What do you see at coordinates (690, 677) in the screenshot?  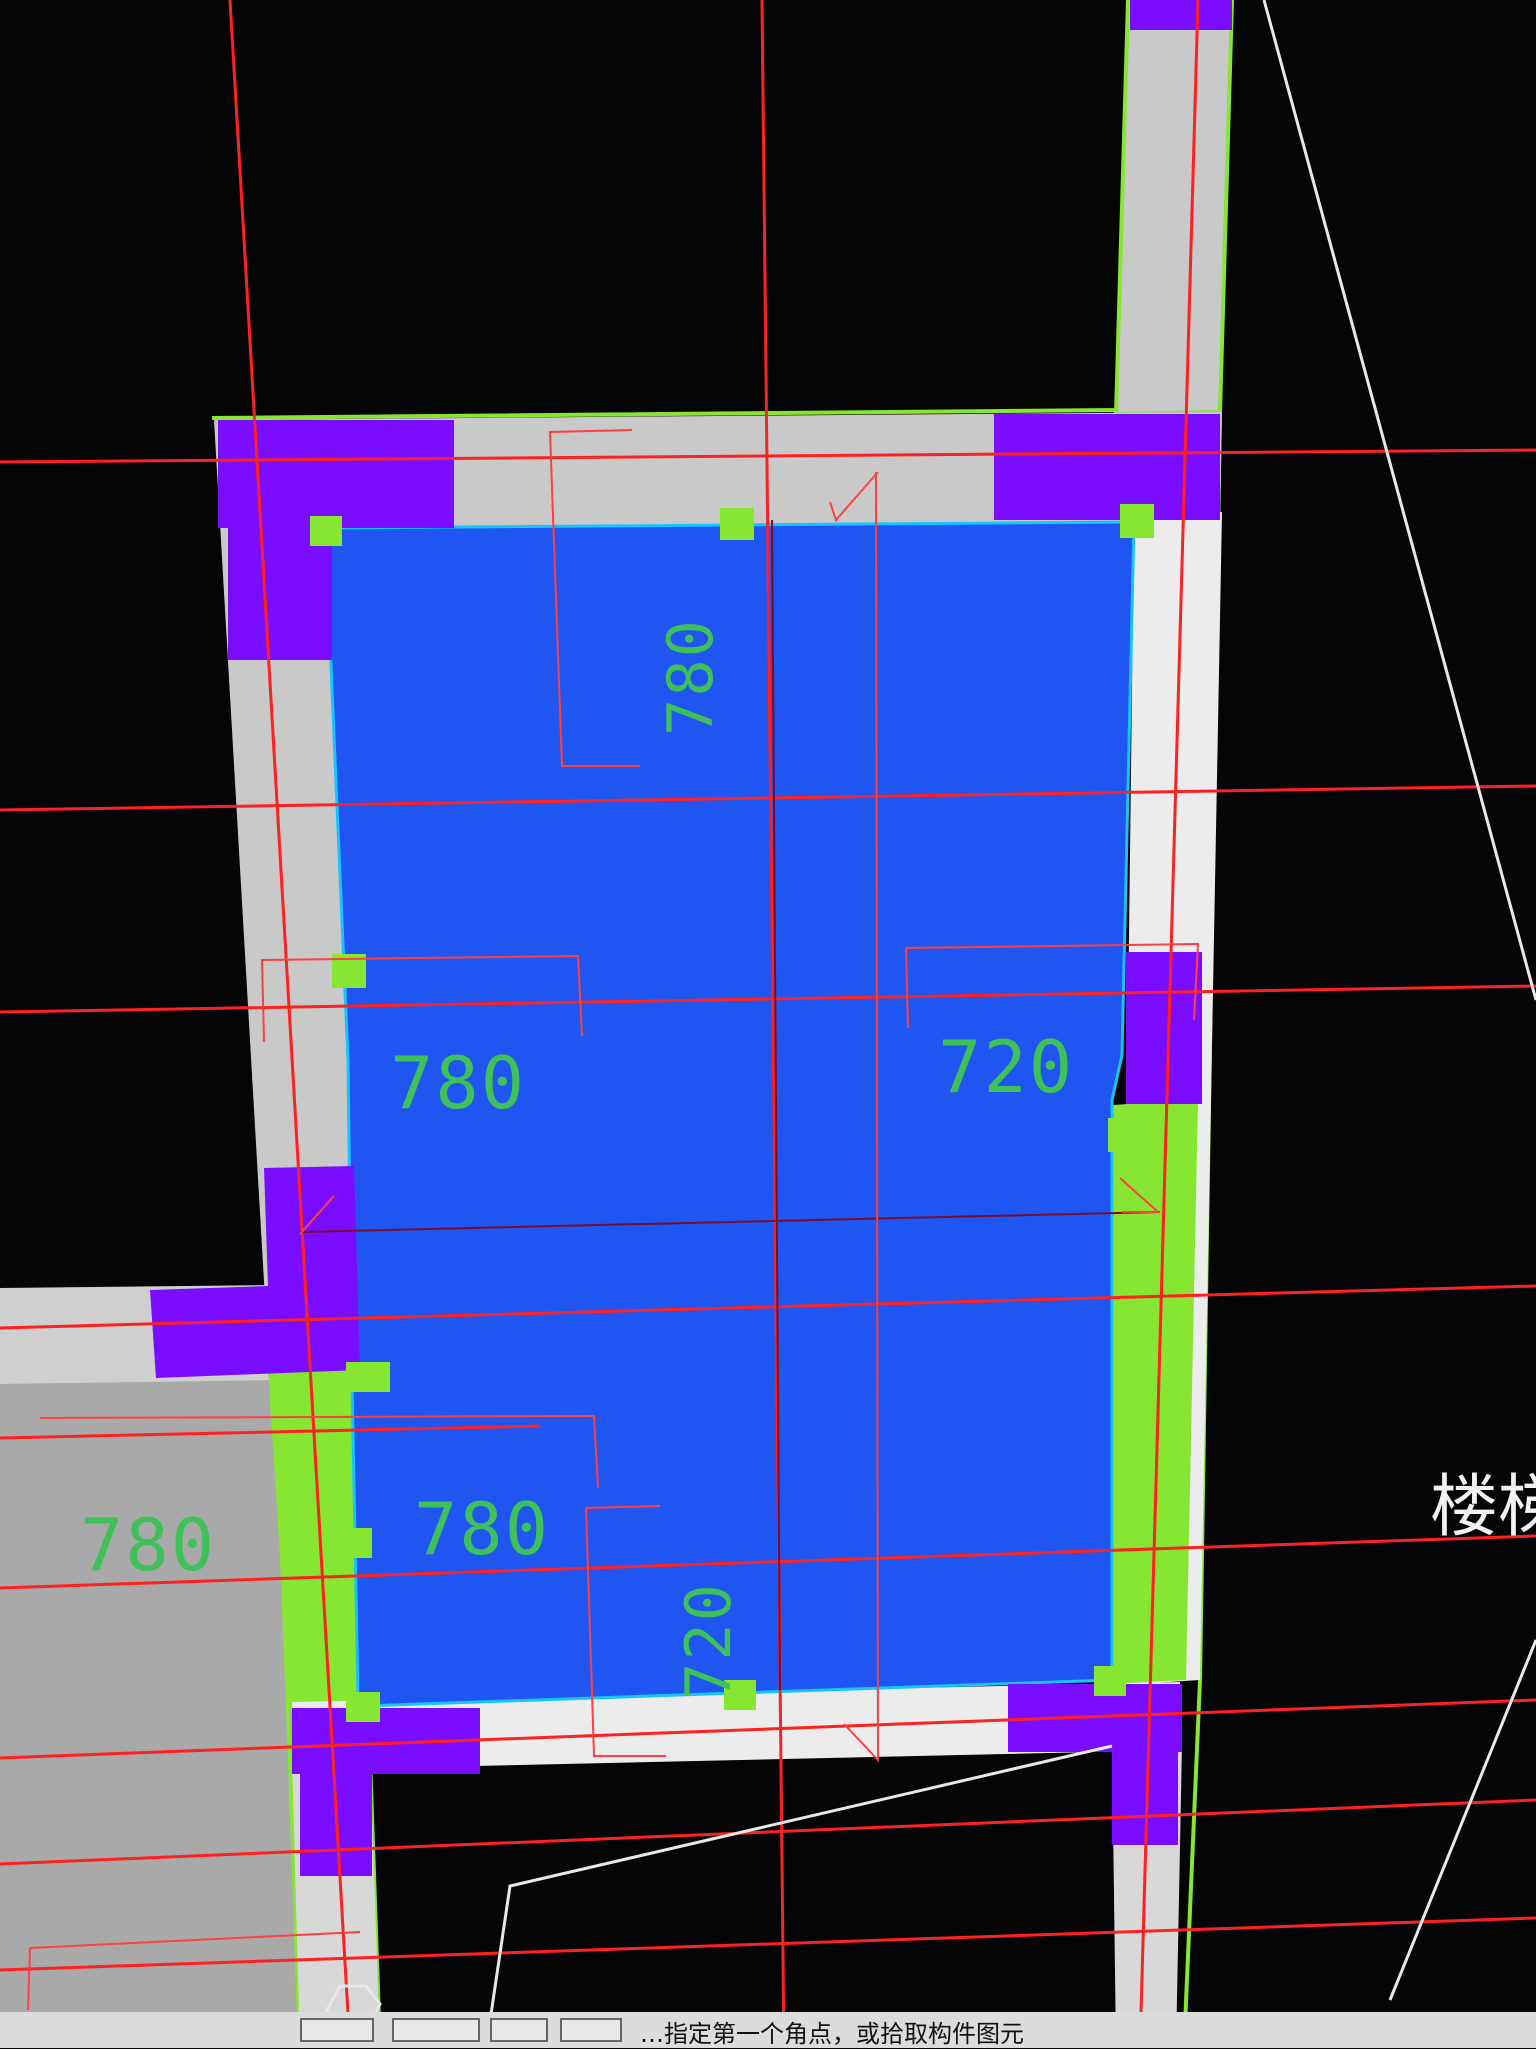 I see `dimension-top-vertical: 780` at bounding box center [690, 677].